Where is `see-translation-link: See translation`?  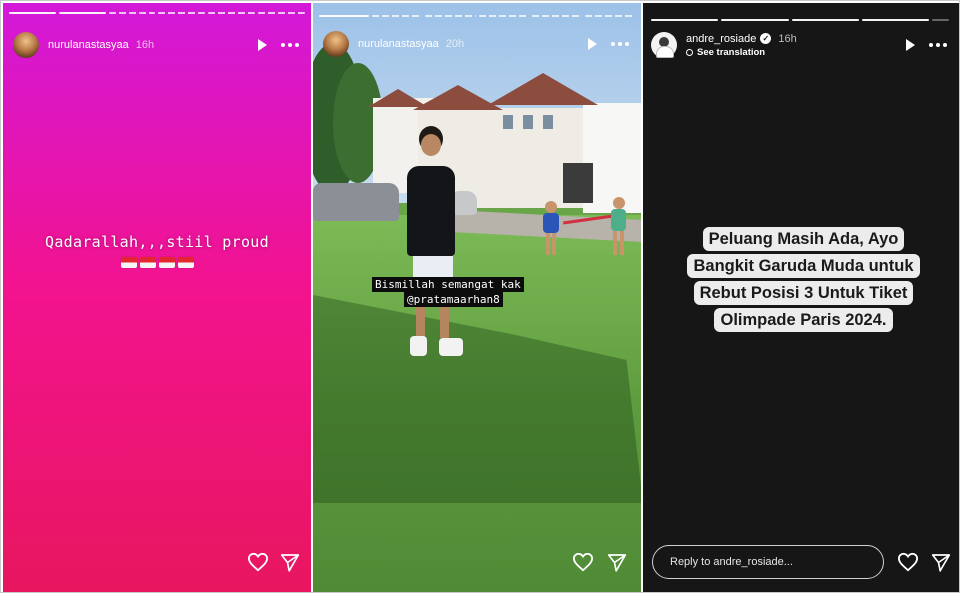
see-translation-link: See translation is located at coordinates (741, 52).